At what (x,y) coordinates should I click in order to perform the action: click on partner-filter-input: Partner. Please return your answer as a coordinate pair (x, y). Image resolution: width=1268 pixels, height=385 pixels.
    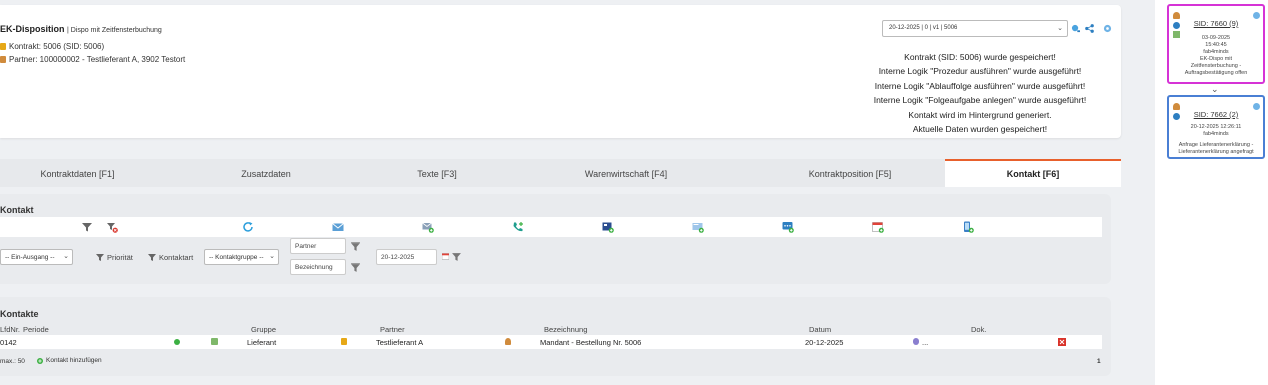
    Looking at the image, I should click on (318, 246).